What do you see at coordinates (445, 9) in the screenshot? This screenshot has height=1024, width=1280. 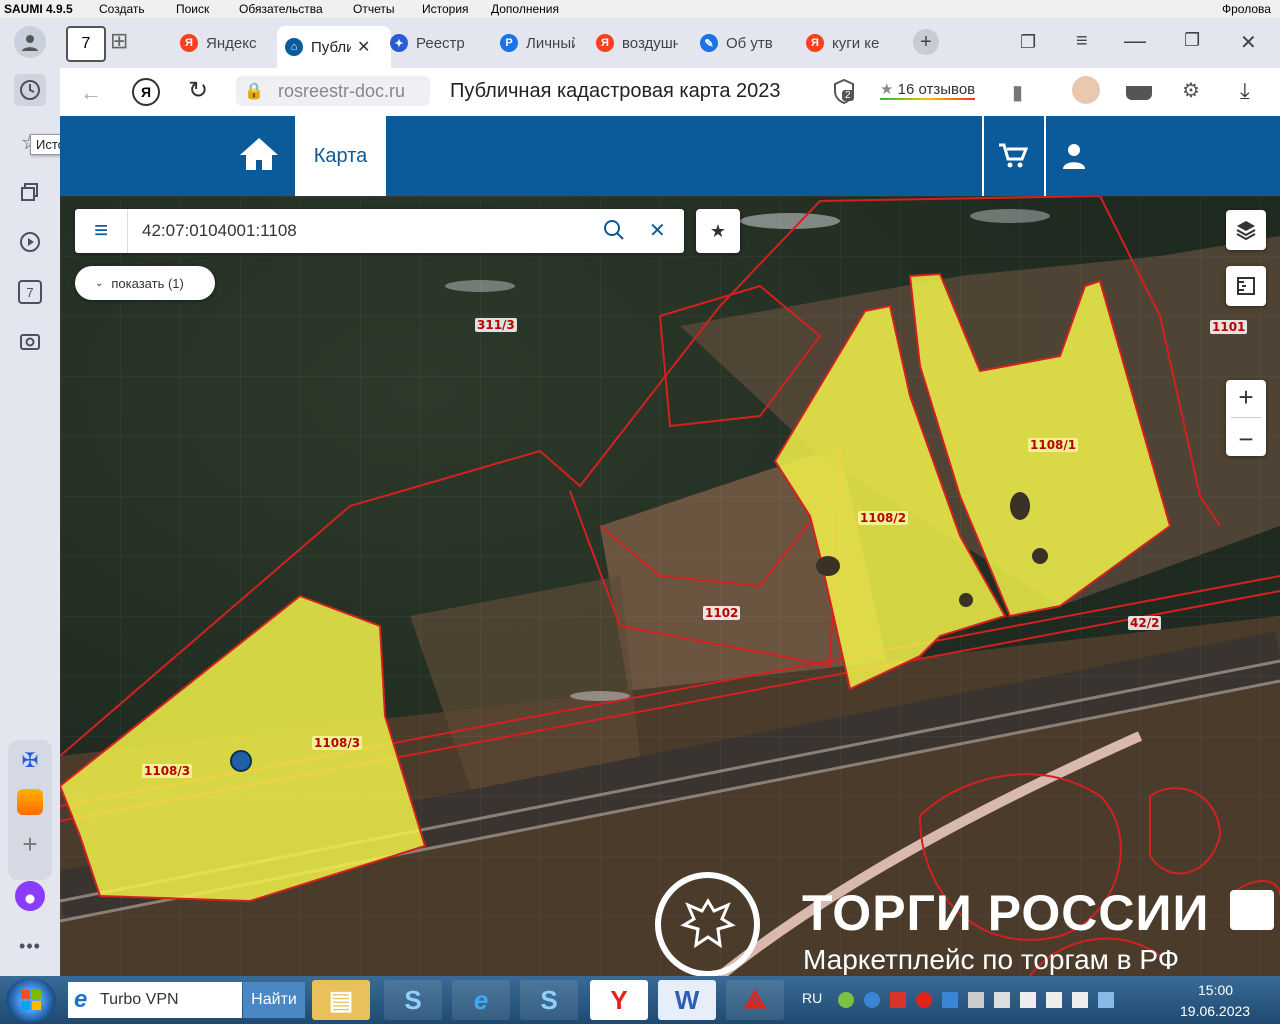 I see `menu-history: История` at bounding box center [445, 9].